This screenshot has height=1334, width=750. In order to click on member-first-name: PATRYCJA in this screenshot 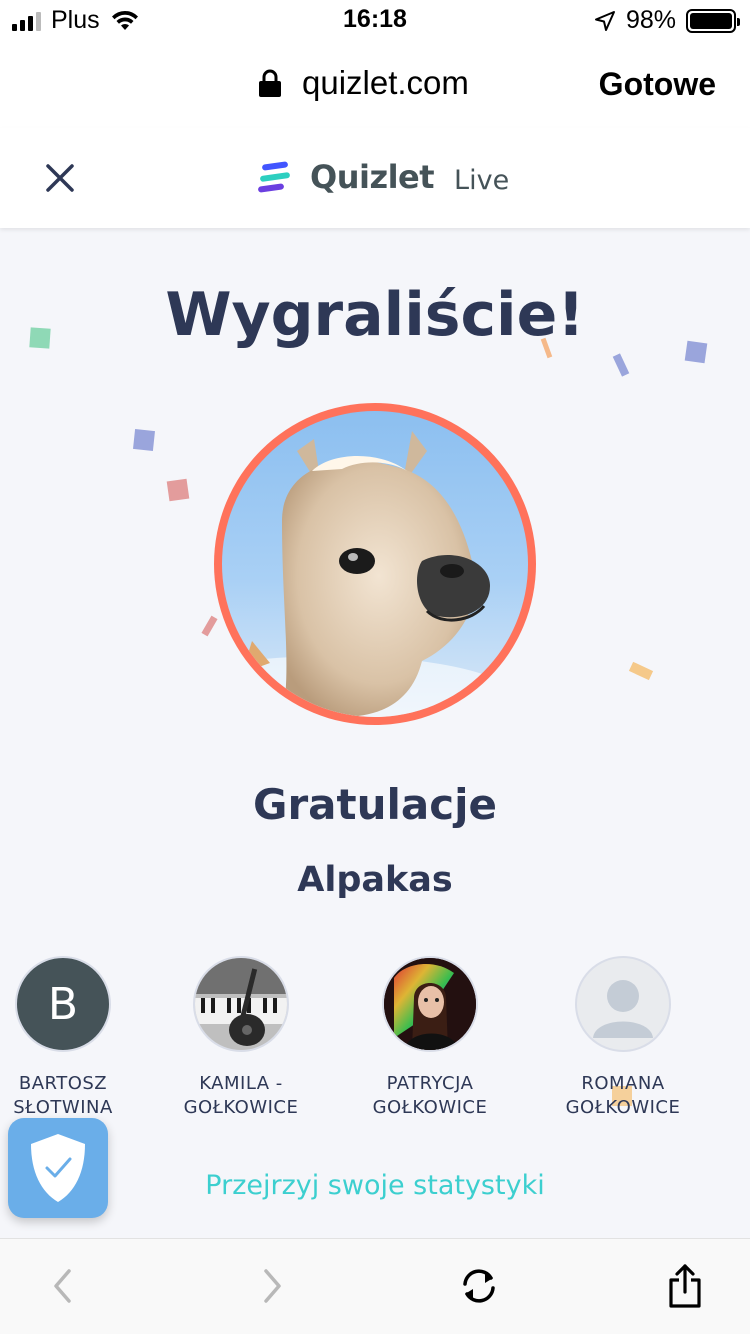, I will do `click(430, 1083)`.